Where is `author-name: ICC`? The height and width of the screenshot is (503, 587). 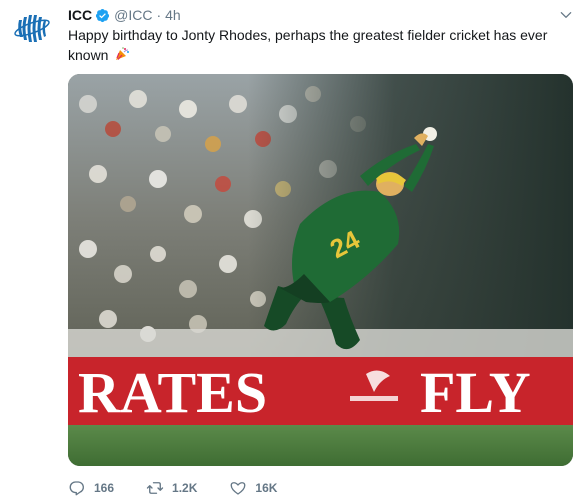 author-name: ICC is located at coordinates (80, 15).